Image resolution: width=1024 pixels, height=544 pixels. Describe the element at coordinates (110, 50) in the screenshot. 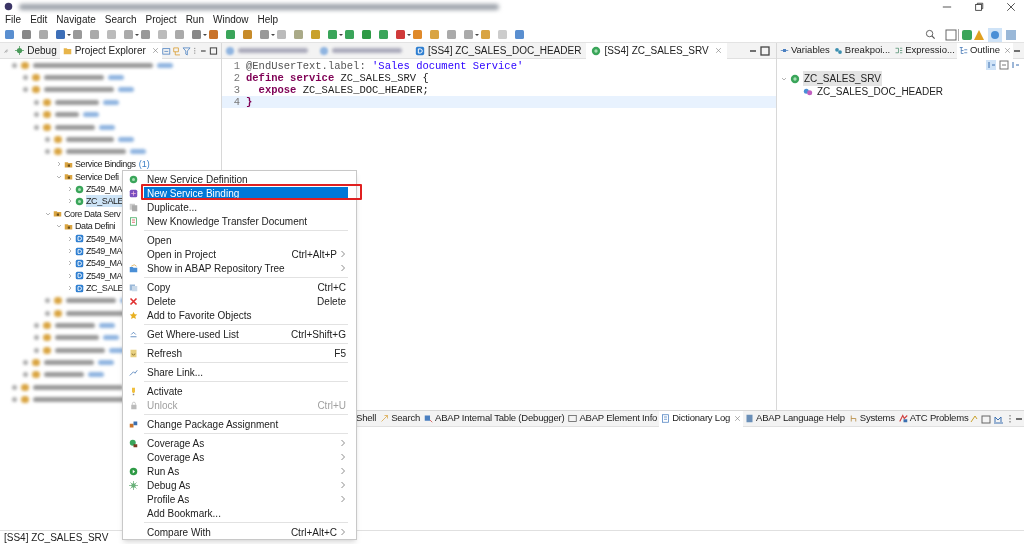

I see `panel-tab: Project Explorer` at that location.